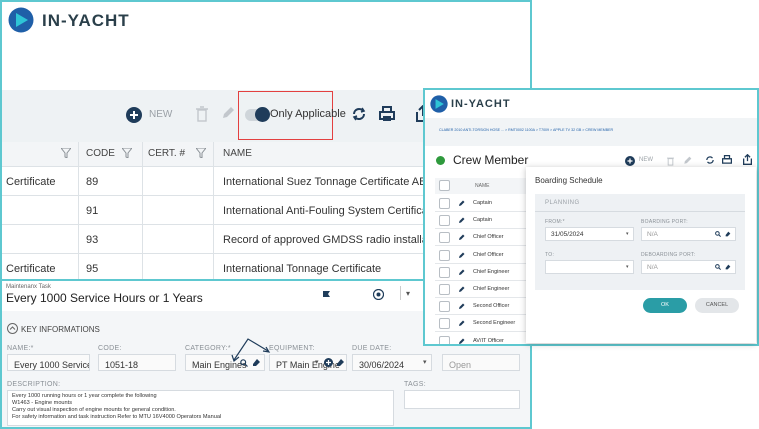 The image size is (759, 429). What do you see at coordinates (555, 222) in the screenshot?
I see `from-label: FROM:*` at bounding box center [555, 222].